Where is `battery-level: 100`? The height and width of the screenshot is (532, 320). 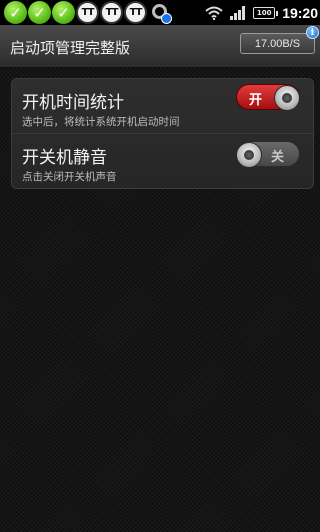 battery-level: 100 is located at coordinates (264, 12).